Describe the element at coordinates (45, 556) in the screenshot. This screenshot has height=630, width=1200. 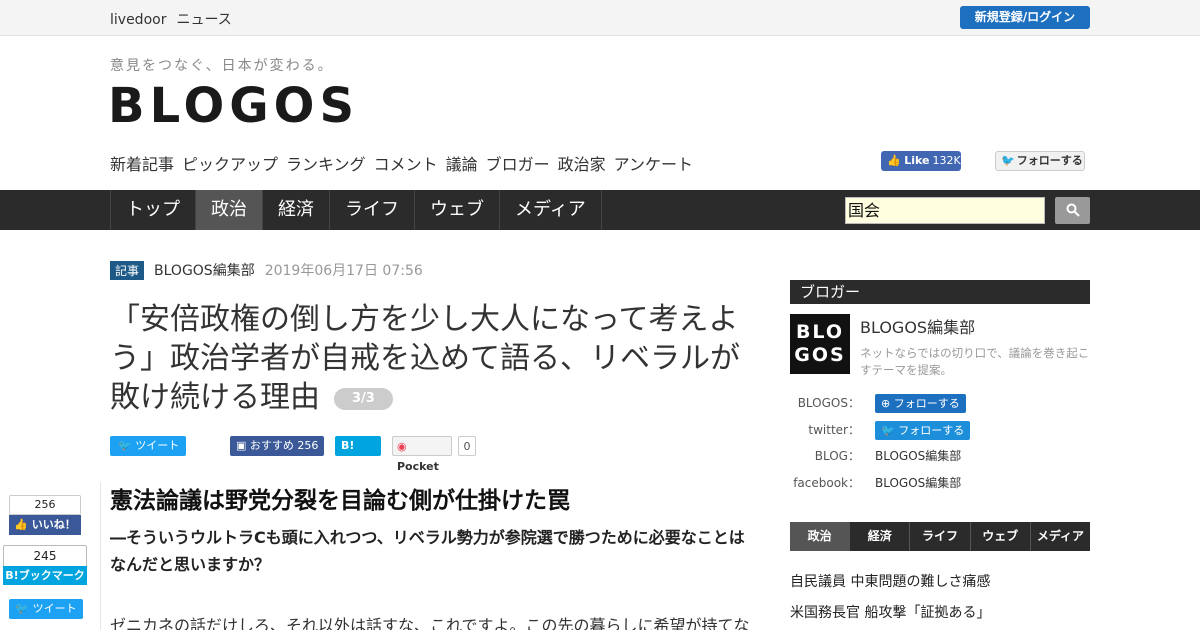
I see `float-hatena-count: 245` at that location.